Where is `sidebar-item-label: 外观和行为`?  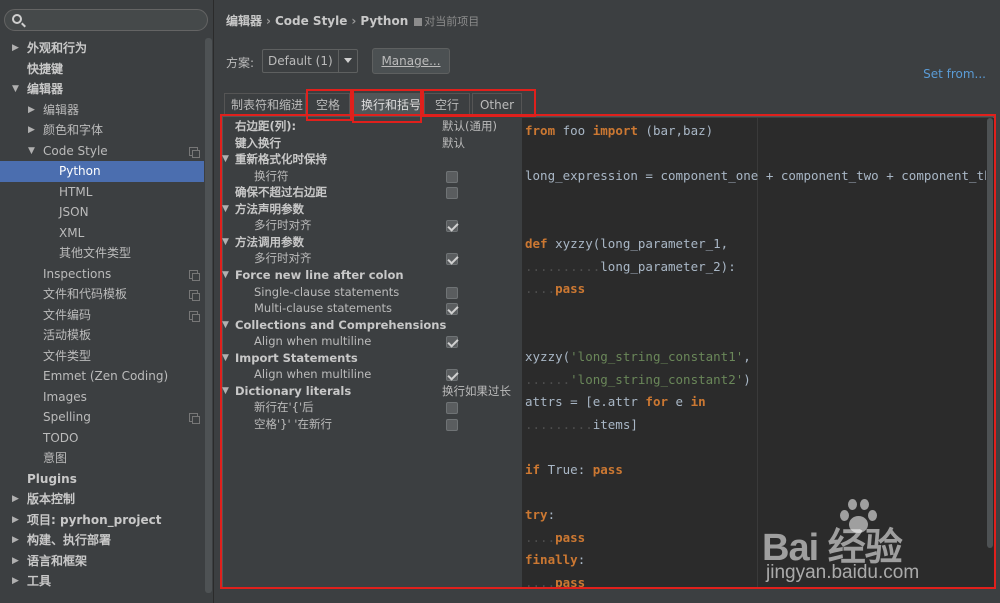 sidebar-item-label: 外观和行为 is located at coordinates (57, 48).